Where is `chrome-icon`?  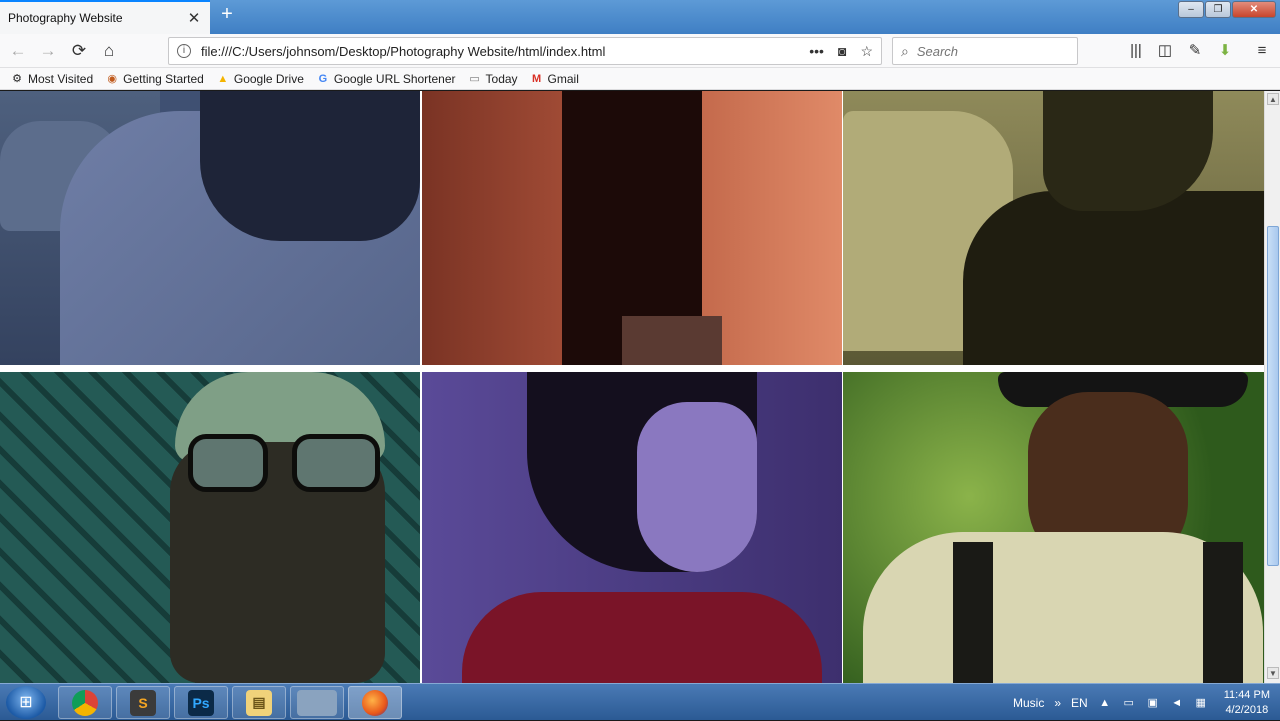
chrome-icon is located at coordinates (85, 702).